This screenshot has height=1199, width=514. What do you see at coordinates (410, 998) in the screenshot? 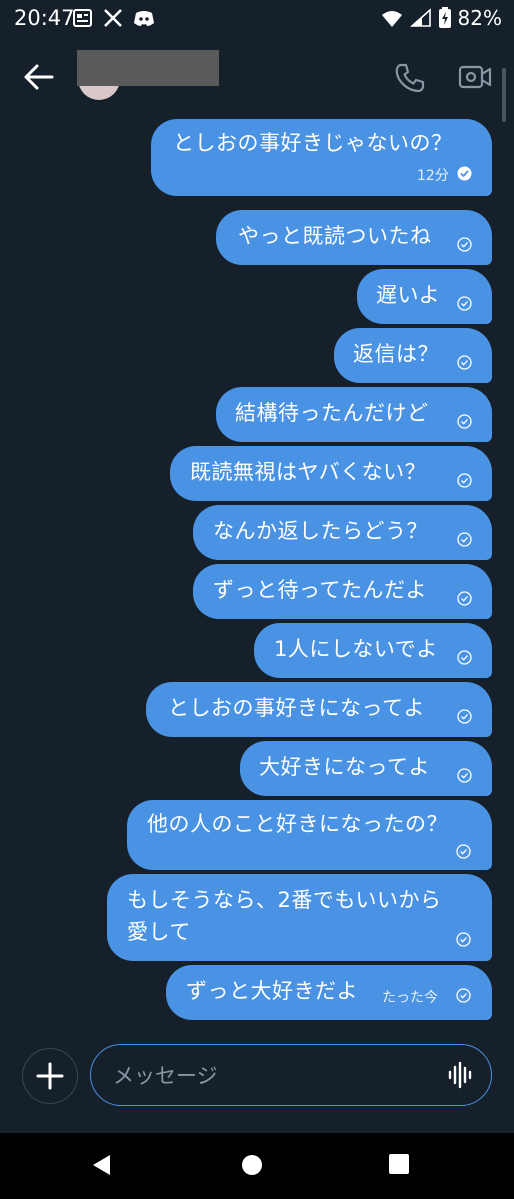
I see `message-timestamp: たった今` at bounding box center [410, 998].